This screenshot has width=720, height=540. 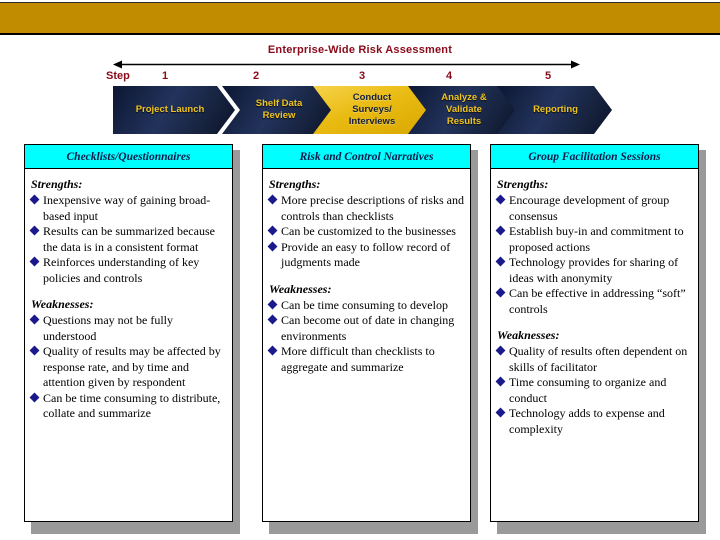 I want to click on list-item: Can be time consuming to develop, so click(x=365, y=305).